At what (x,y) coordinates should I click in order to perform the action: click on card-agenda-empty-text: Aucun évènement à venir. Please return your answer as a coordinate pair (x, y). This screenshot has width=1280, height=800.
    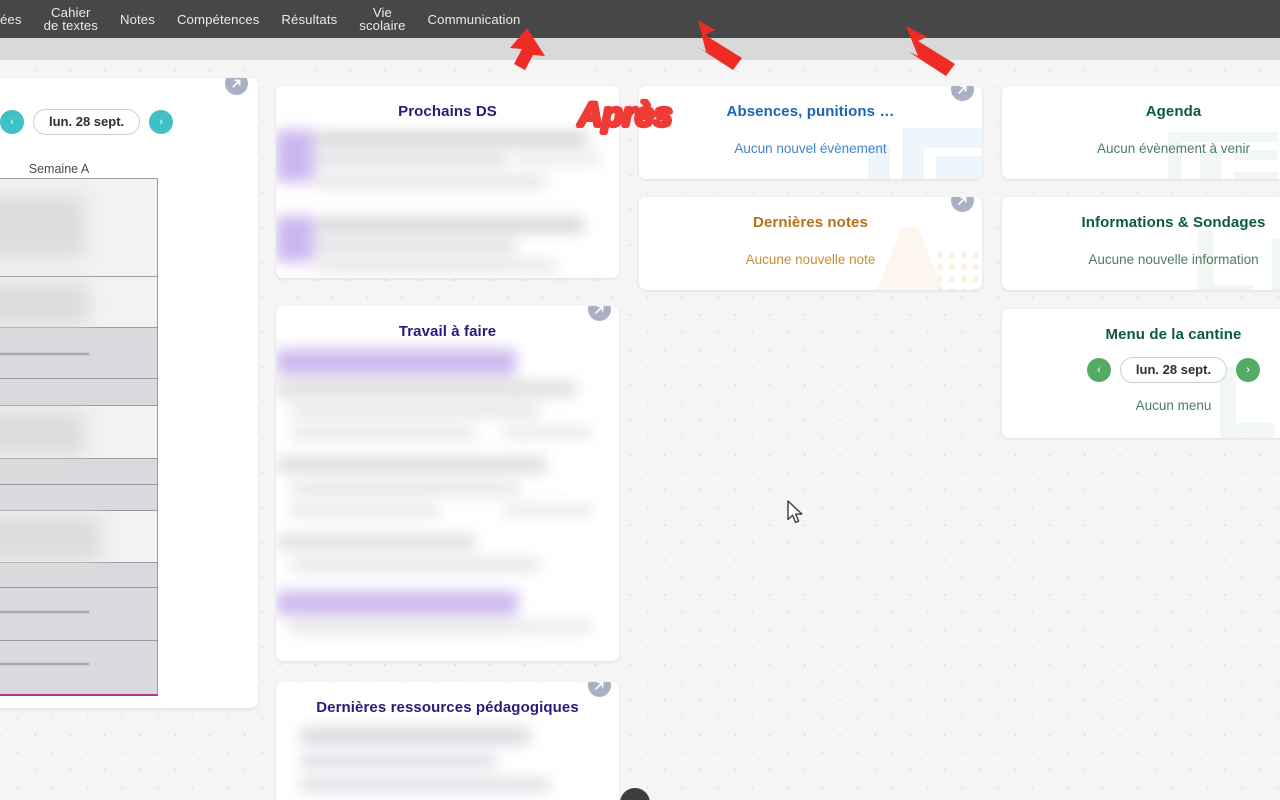
    Looking at the image, I should click on (1173, 148).